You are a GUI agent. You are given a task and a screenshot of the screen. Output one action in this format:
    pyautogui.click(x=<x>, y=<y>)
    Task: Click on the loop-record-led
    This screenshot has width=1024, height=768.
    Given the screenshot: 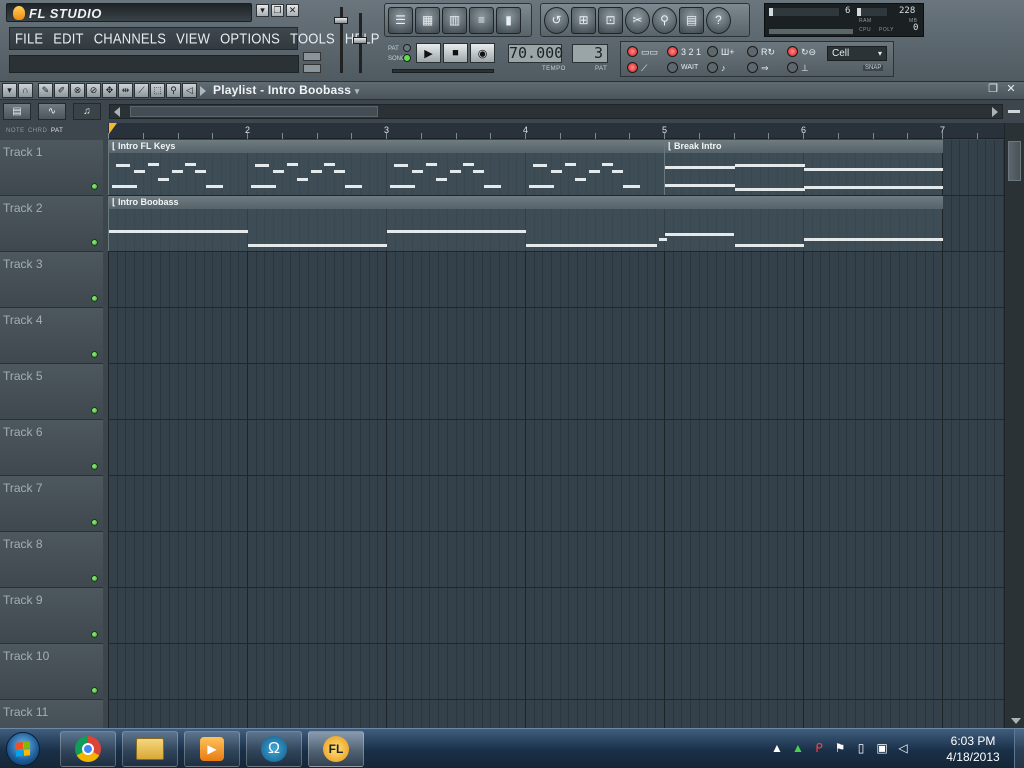 What is the action you would take?
    pyautogui.click(x=792, y=51)
    